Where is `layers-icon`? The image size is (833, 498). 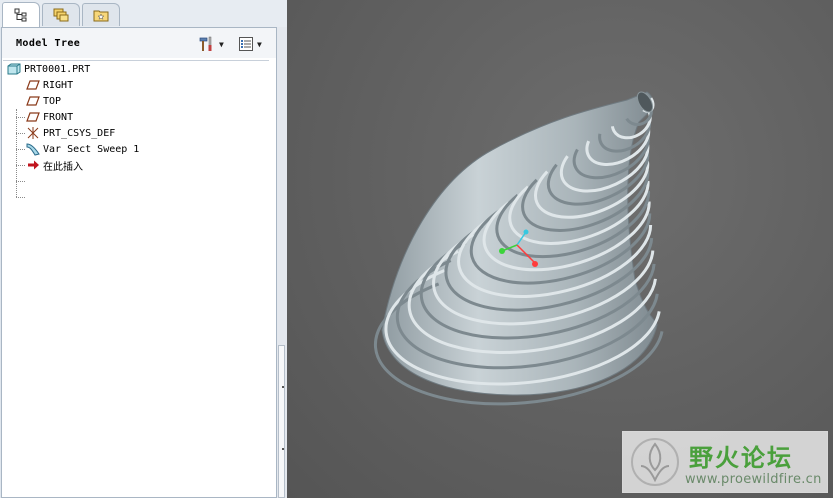 layers-icon is located at coordinates (61, 15).